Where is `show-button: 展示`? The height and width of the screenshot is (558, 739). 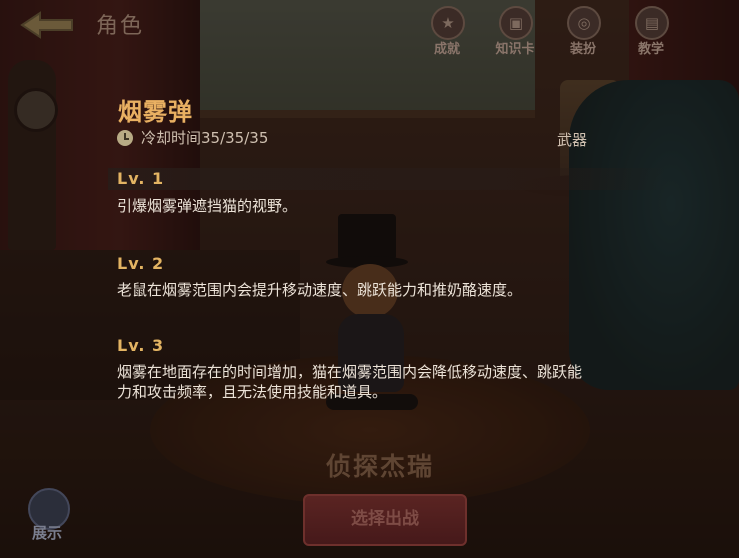
show-button: 展示 is located at coordinates (47, 516).